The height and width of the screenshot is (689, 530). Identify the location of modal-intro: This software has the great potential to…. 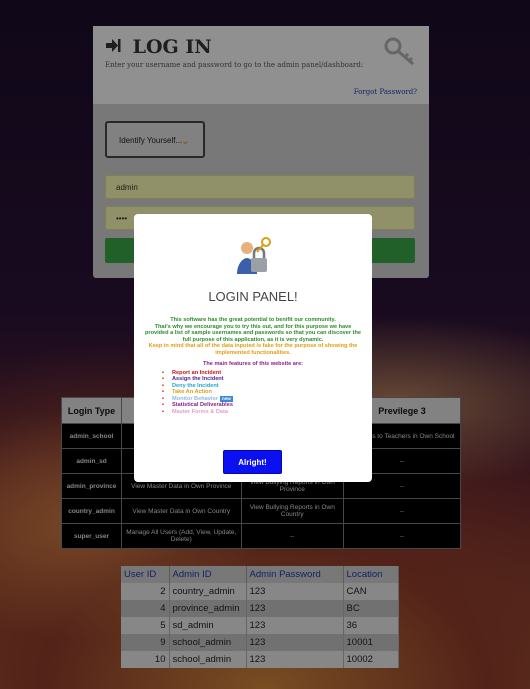
(253, 320).